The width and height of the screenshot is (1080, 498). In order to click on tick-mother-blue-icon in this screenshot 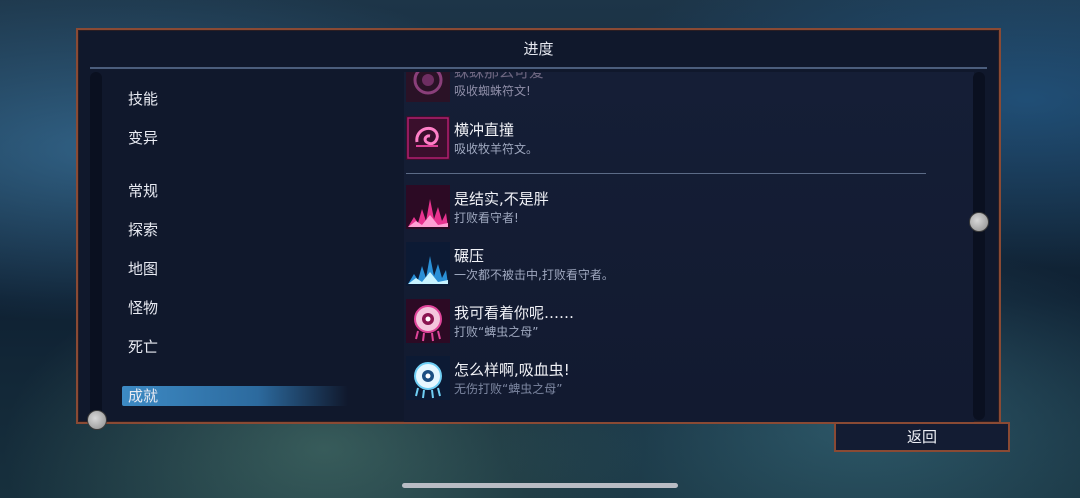, I will do `click(428, 378)`.